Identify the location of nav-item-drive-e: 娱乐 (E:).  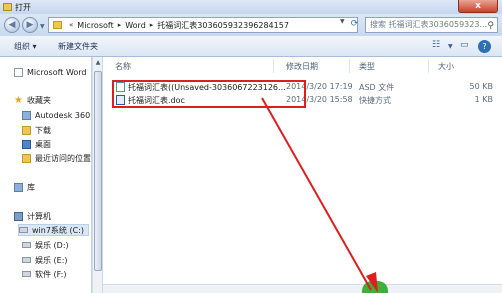
(45, 260).